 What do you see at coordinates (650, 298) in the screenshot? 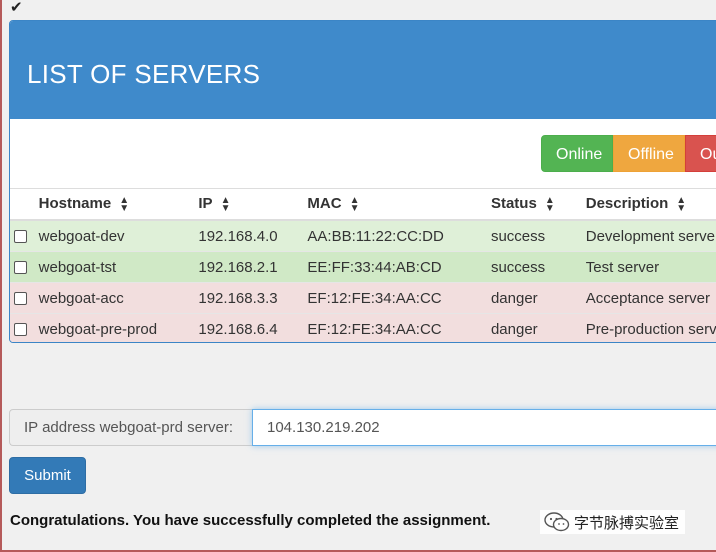
I see `cell-description: Acceptance server` at bounding box center [650, 298].